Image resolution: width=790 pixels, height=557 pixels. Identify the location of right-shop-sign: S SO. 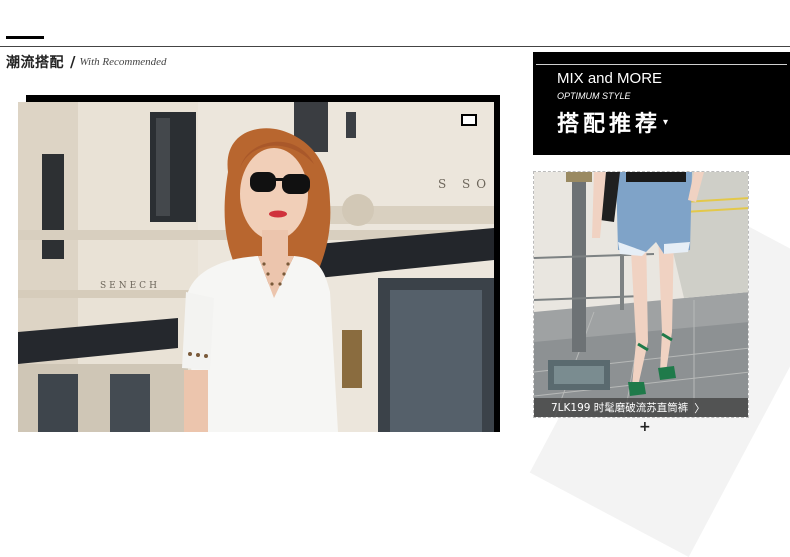
(465, 184).